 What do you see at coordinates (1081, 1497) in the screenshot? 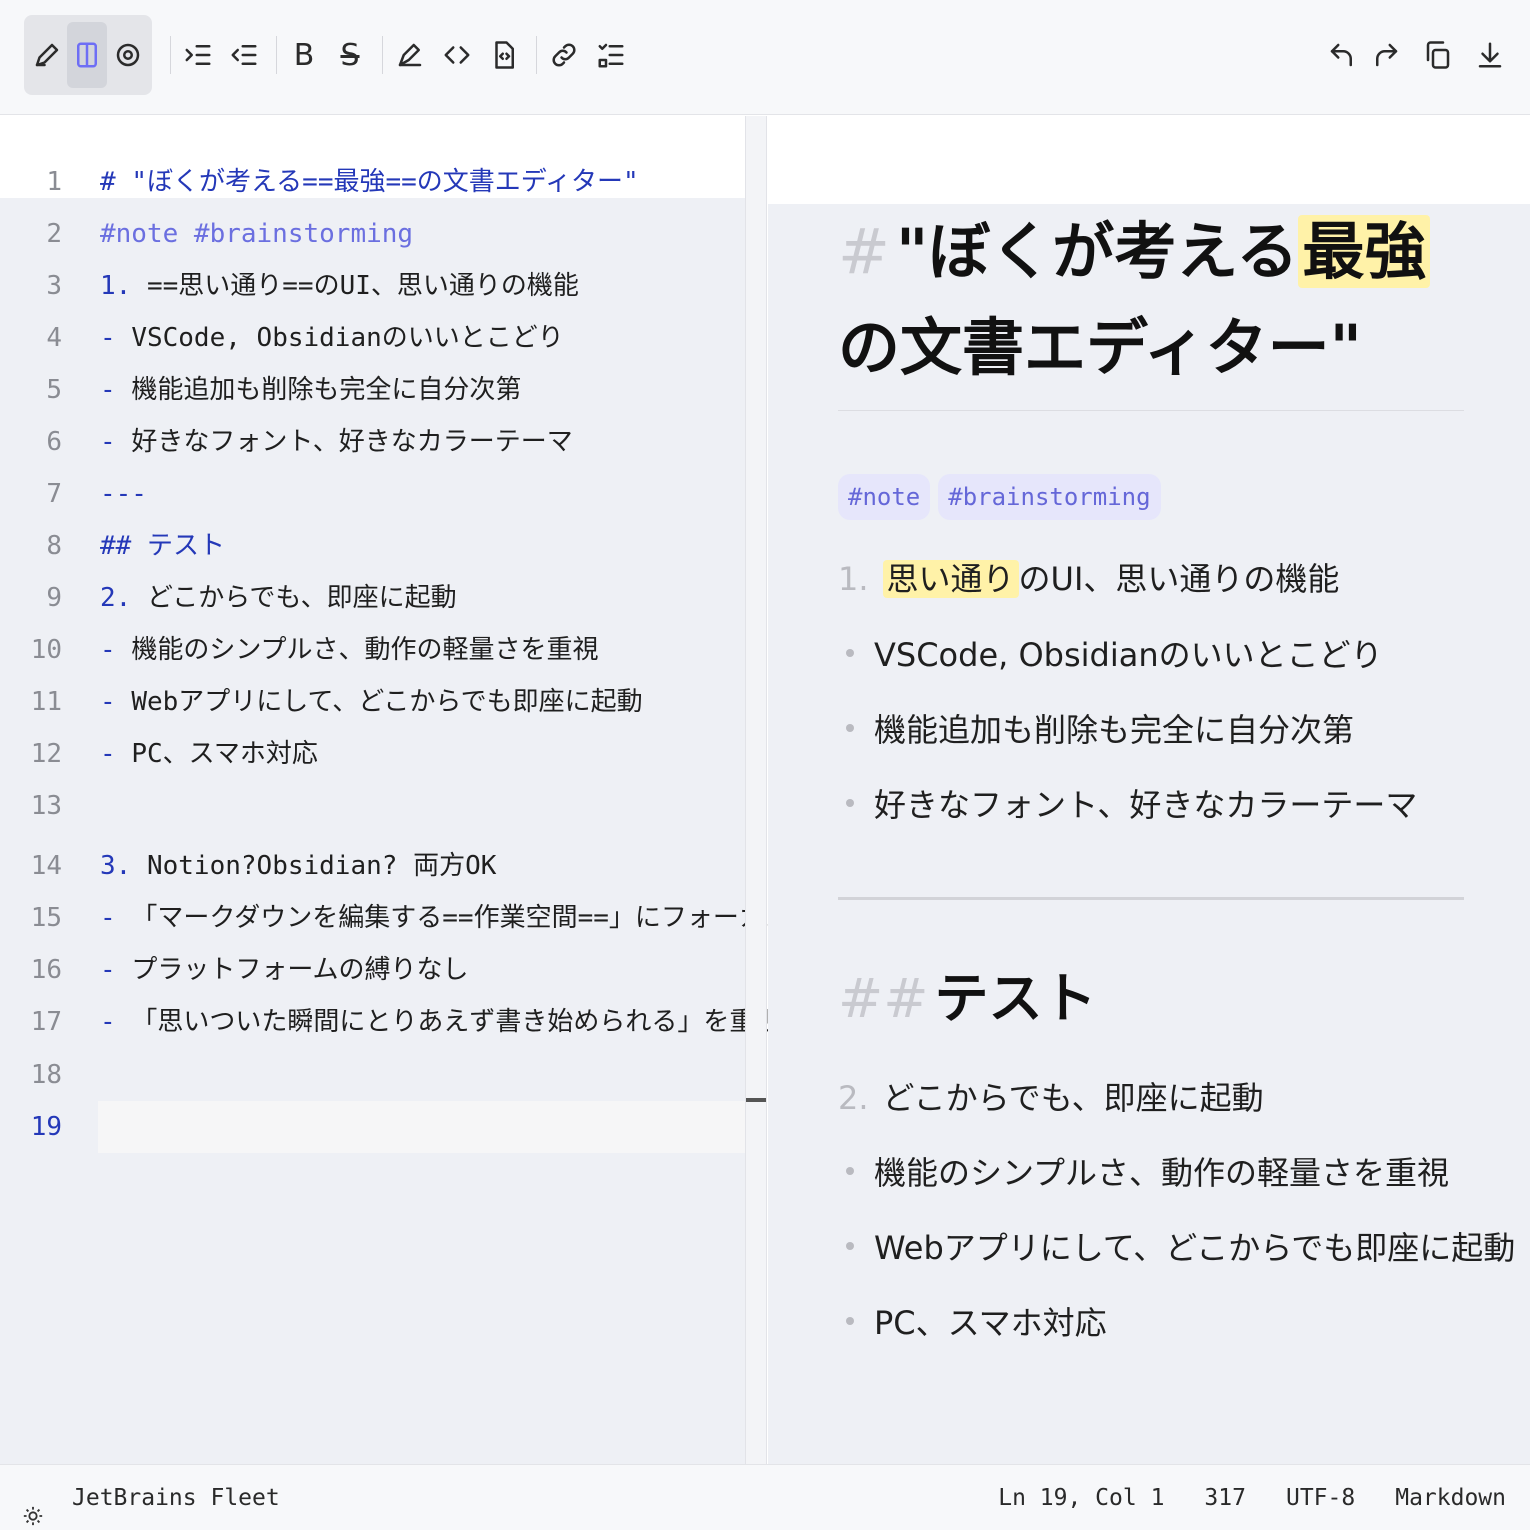
I see `cursor-position: Ln 19, Col 1` at bounding box center [1081, 1497].